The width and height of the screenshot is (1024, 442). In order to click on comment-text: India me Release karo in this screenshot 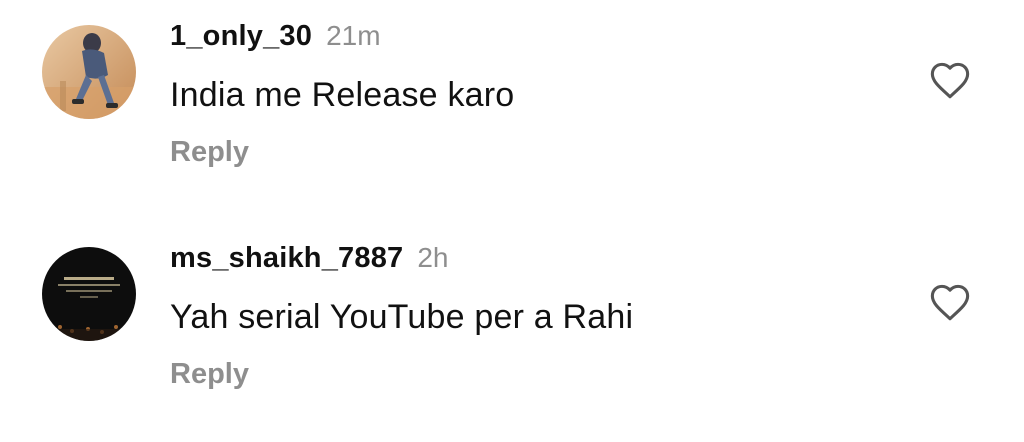, I will do `click(342, 95)`.